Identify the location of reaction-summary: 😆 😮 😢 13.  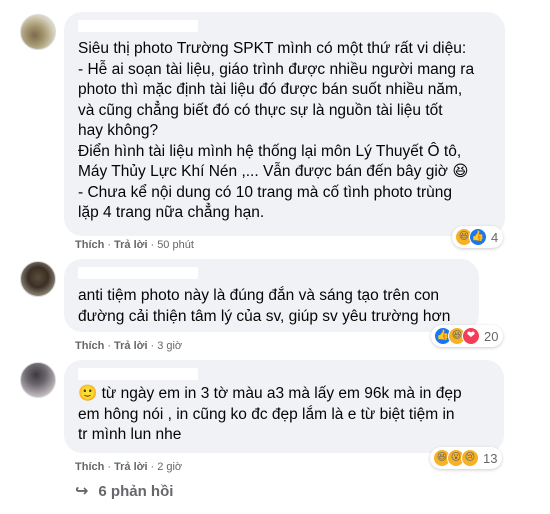
(466, 458).